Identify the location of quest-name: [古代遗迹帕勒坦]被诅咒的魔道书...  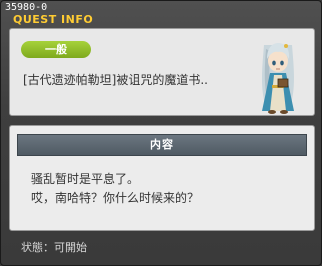
(115, 80).